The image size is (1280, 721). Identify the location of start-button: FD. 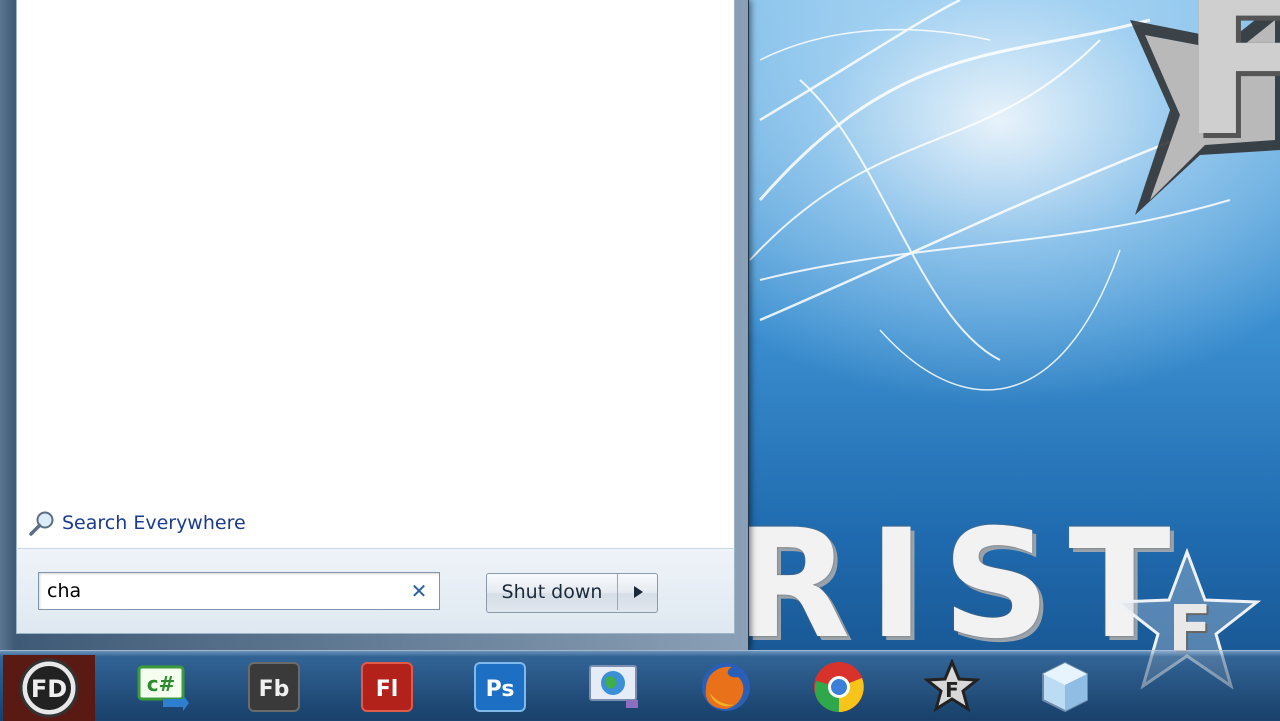
(49, 688).